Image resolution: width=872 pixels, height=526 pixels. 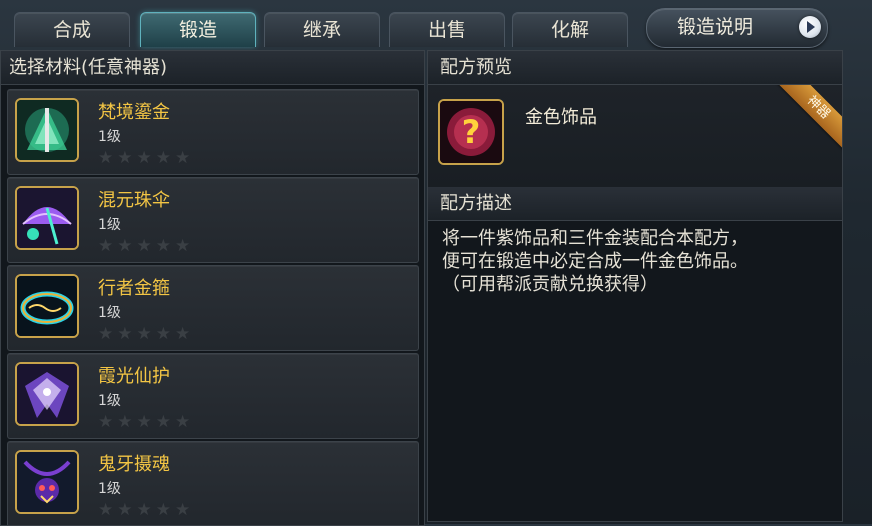 I want to click on list-item: 霞光仙护 1级 ★★★★★, so click(x=213, y=396).